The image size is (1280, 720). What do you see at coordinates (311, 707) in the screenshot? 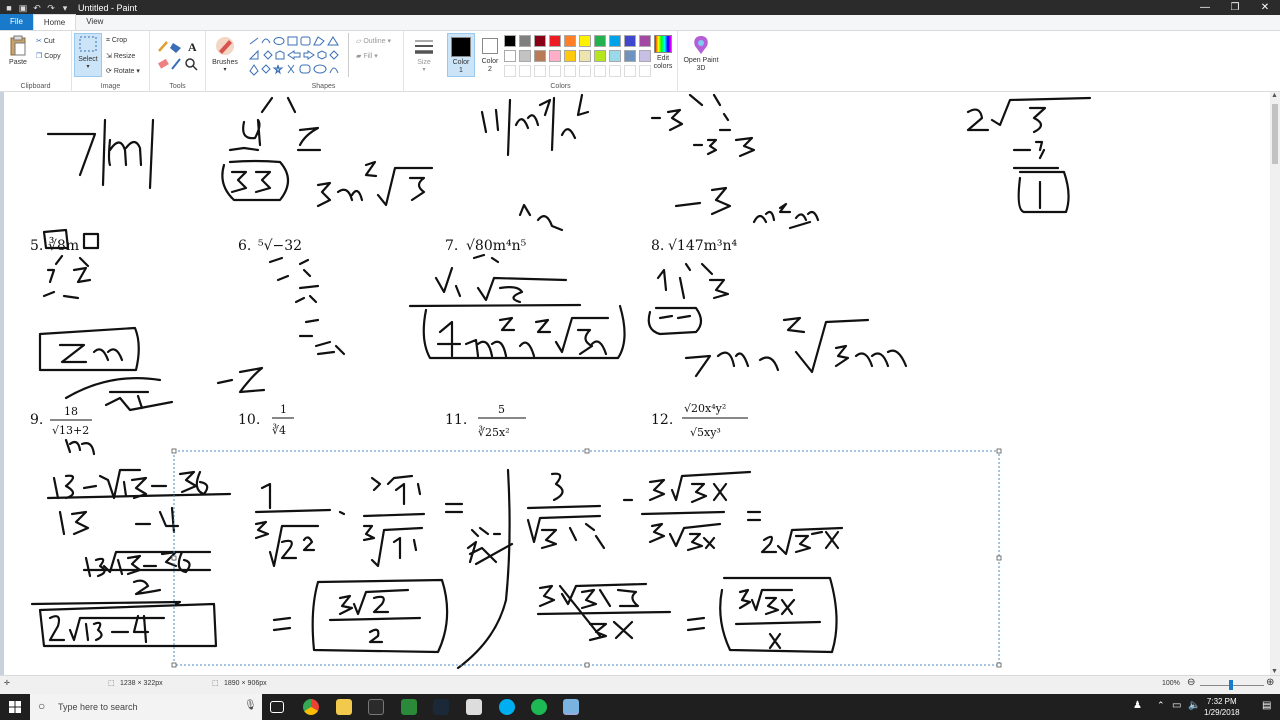
I see `chrome-icon` at bounding box center [311, 707].